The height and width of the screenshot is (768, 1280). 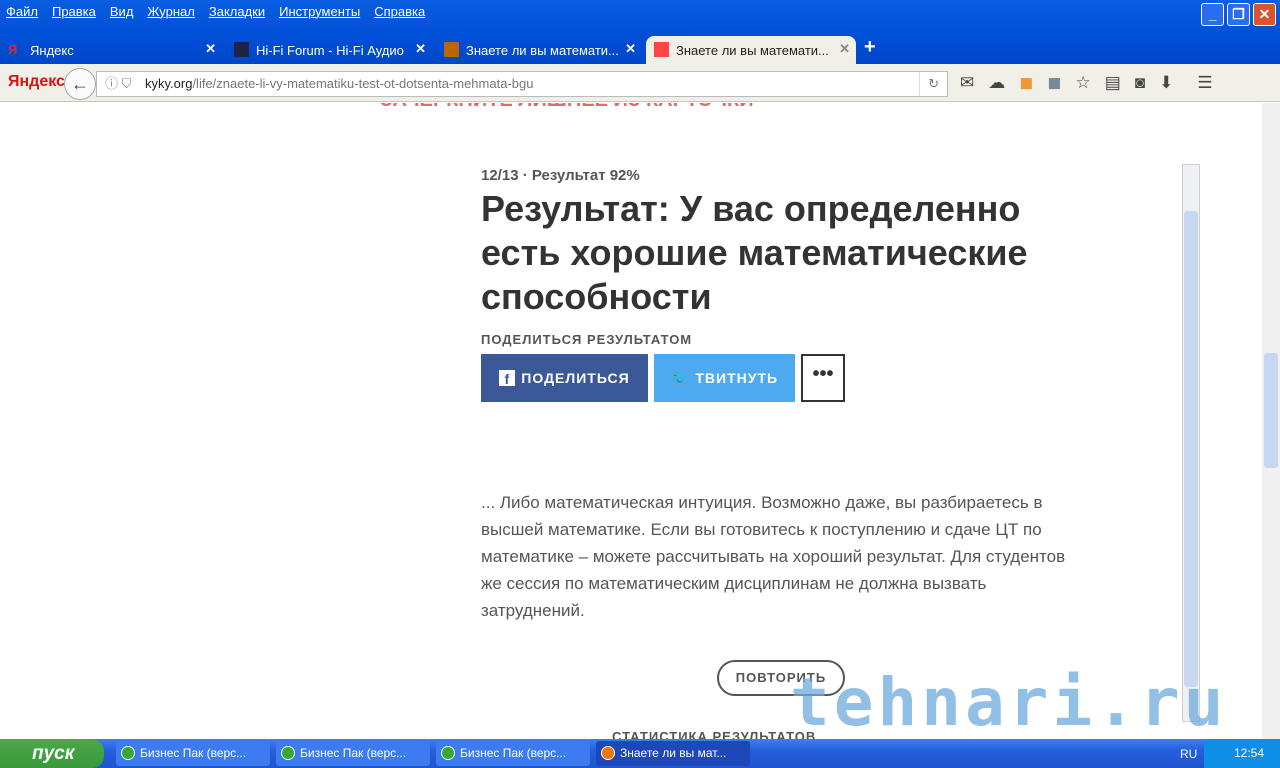 I want to click on hifi-icon, so click(x=241, y=49).